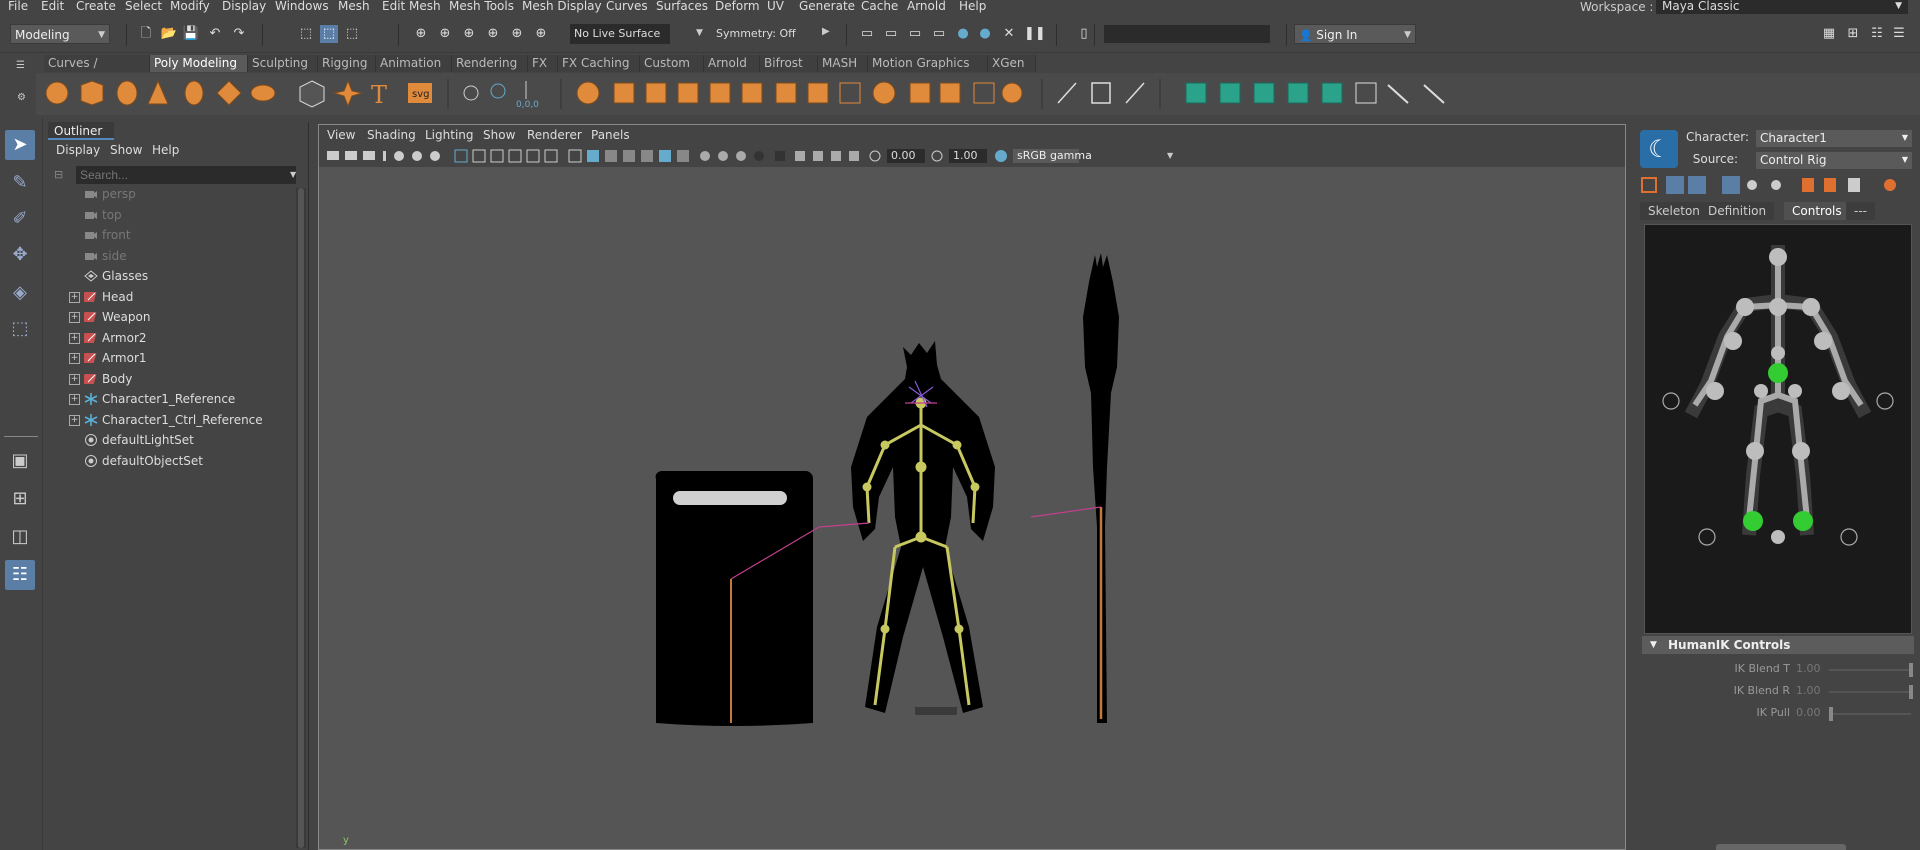 Image resolution: width=1920 pixels, height=850 pixels. I want to click on live-surface-field: No Live Surface, so click(620, 34).